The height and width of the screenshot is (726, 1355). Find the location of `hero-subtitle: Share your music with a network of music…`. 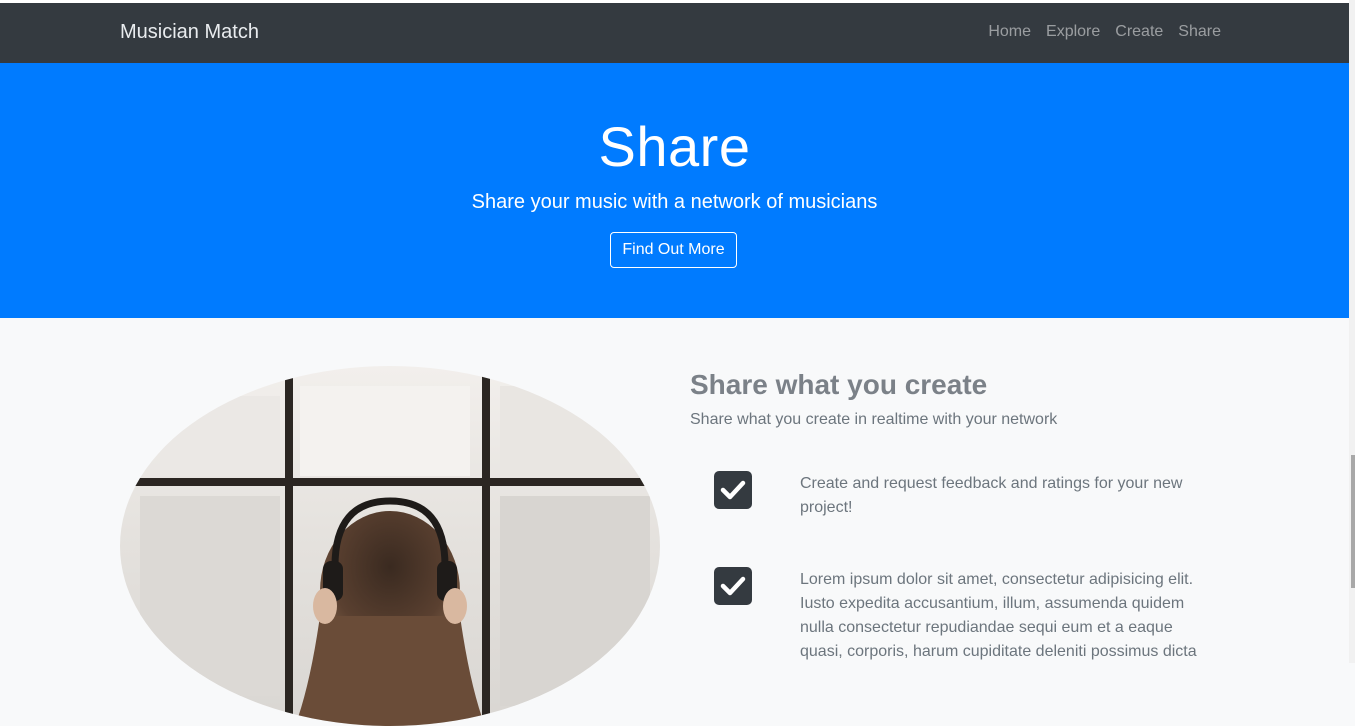

hero-subtitle: Share your music with a network of music… is located at coordinates (674, 202).